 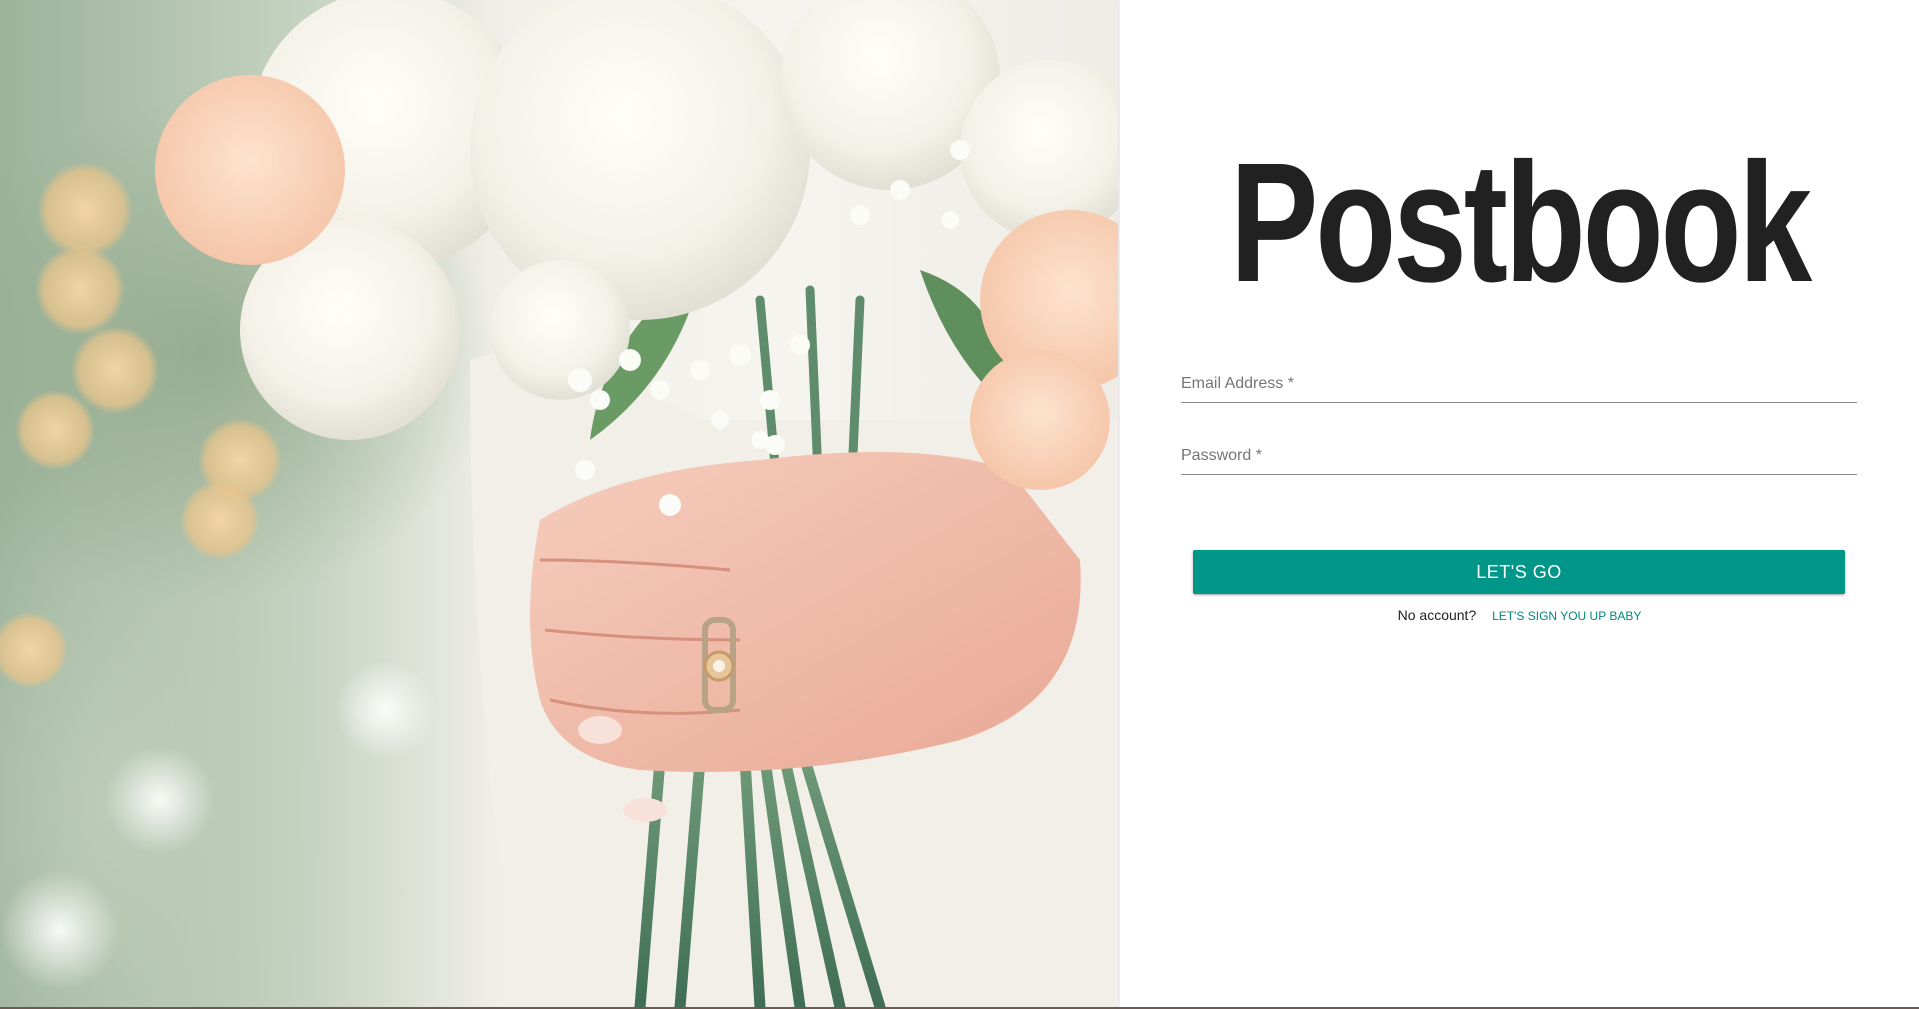 I want to click on signup-link: LET'S SIGN YOU UP BABY, so click(x=1566, y=616).